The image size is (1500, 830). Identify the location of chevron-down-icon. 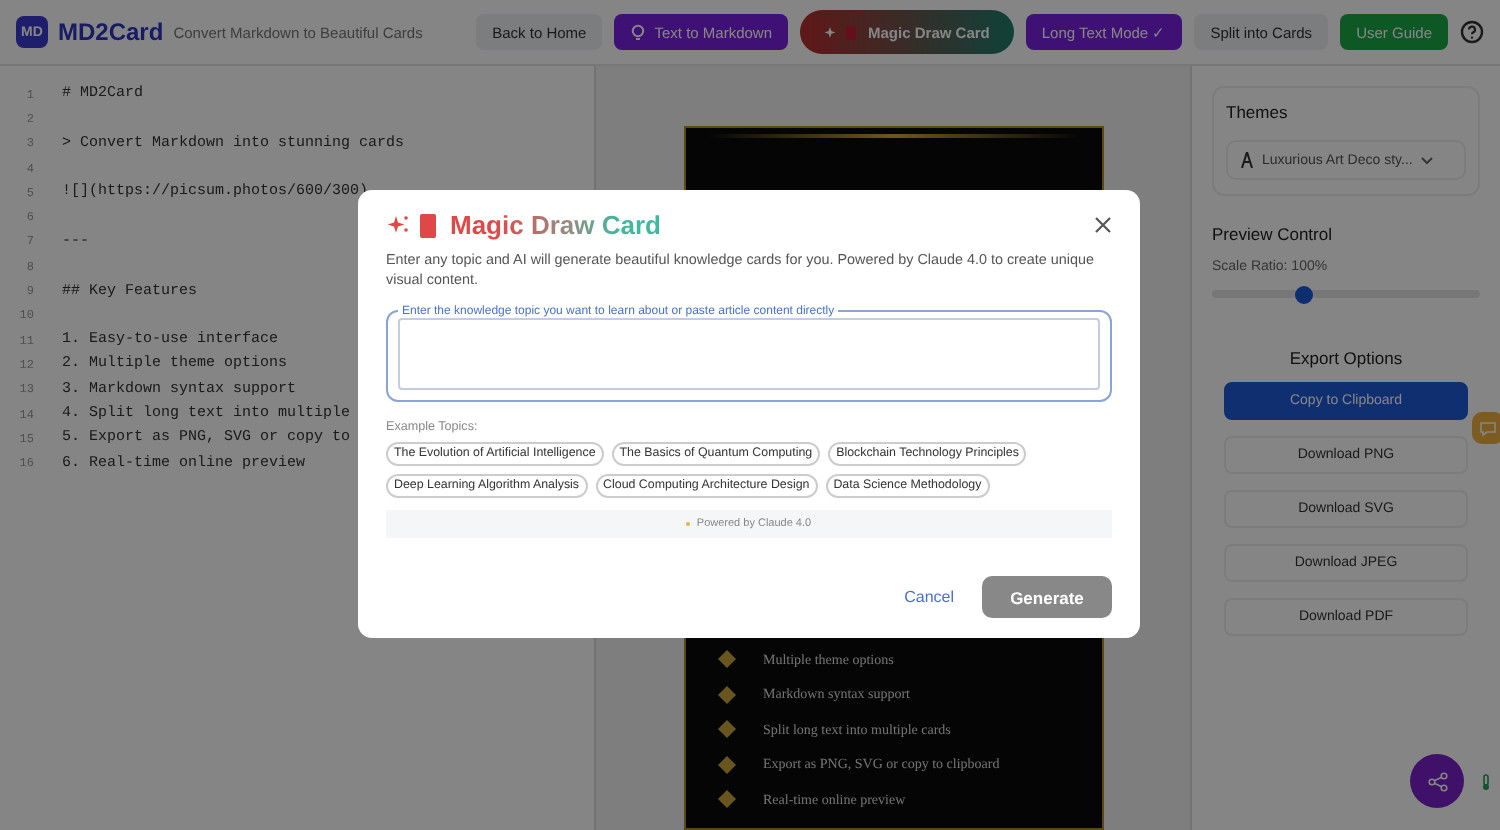
(1427, 160).